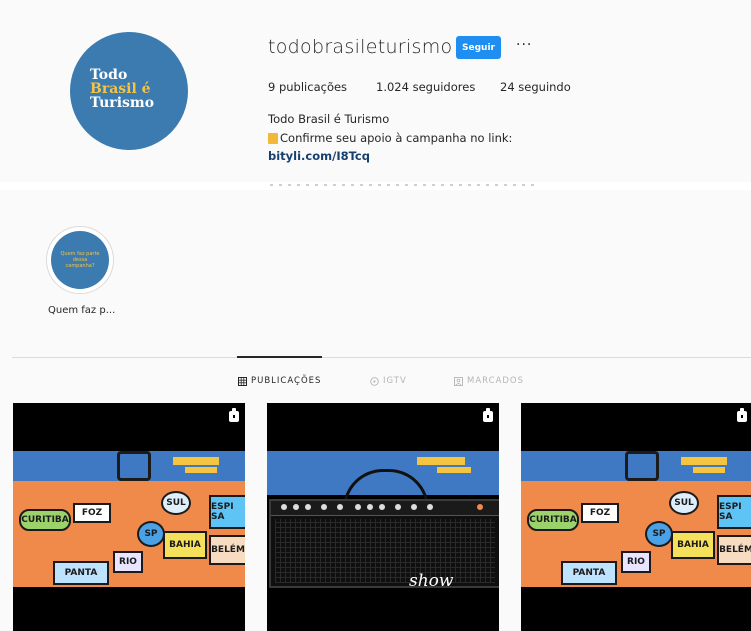 This screenshot has width=751, height=631. I want to click on avatar-line-3: Turismo, so click(122, 103).